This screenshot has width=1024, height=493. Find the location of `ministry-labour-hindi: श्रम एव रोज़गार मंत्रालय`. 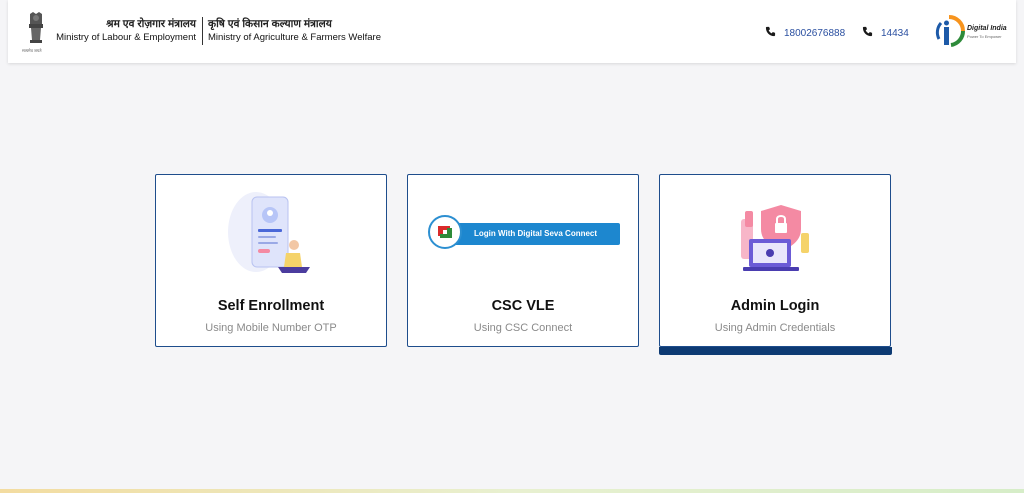

ministry-labour-hindi: श्रम एव रोज़गार मंत्रालय is located at coordinates (151, 24).